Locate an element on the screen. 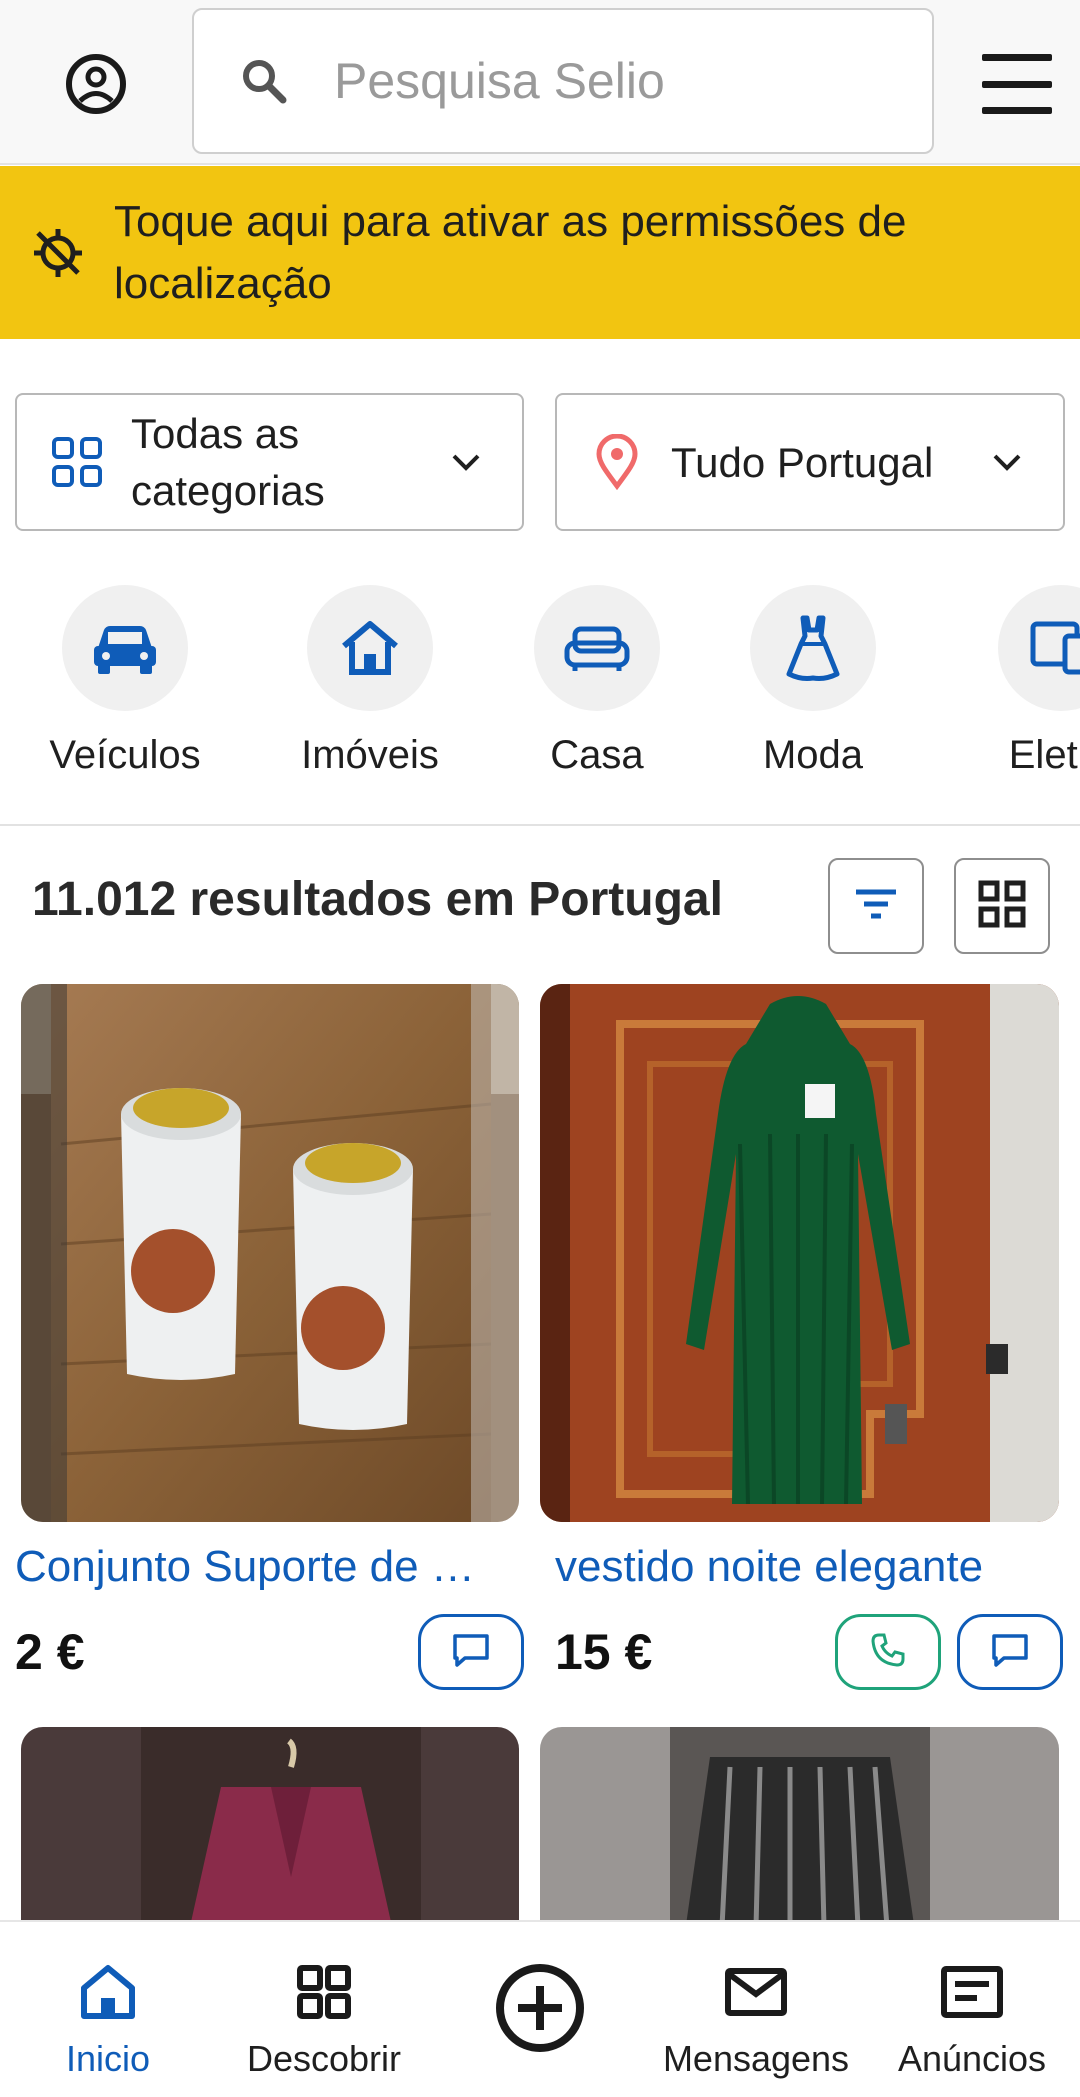 The height and width of the screenshot is (2097, 1080). location-disabled-icon is located at coordinates (58, 253).